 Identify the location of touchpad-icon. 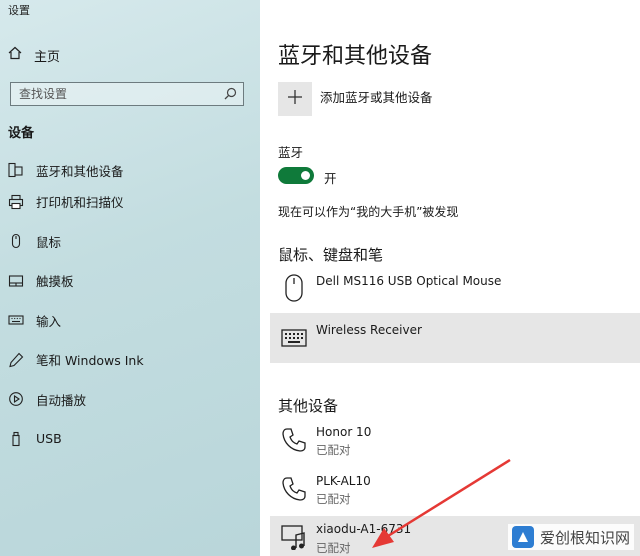
(16, 281).